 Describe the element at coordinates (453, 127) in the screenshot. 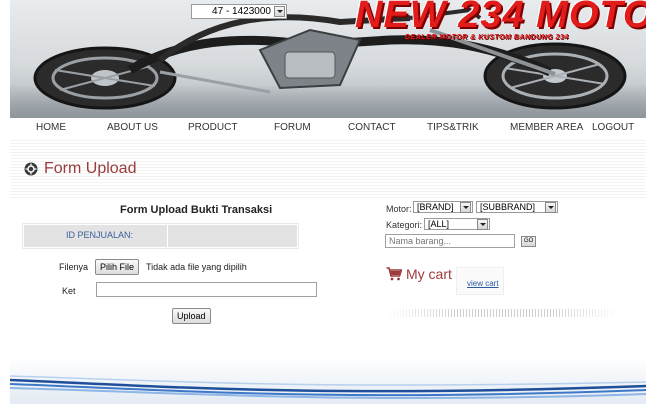

I see `nav-tips-trik: TIPS&TRIK` at that location.